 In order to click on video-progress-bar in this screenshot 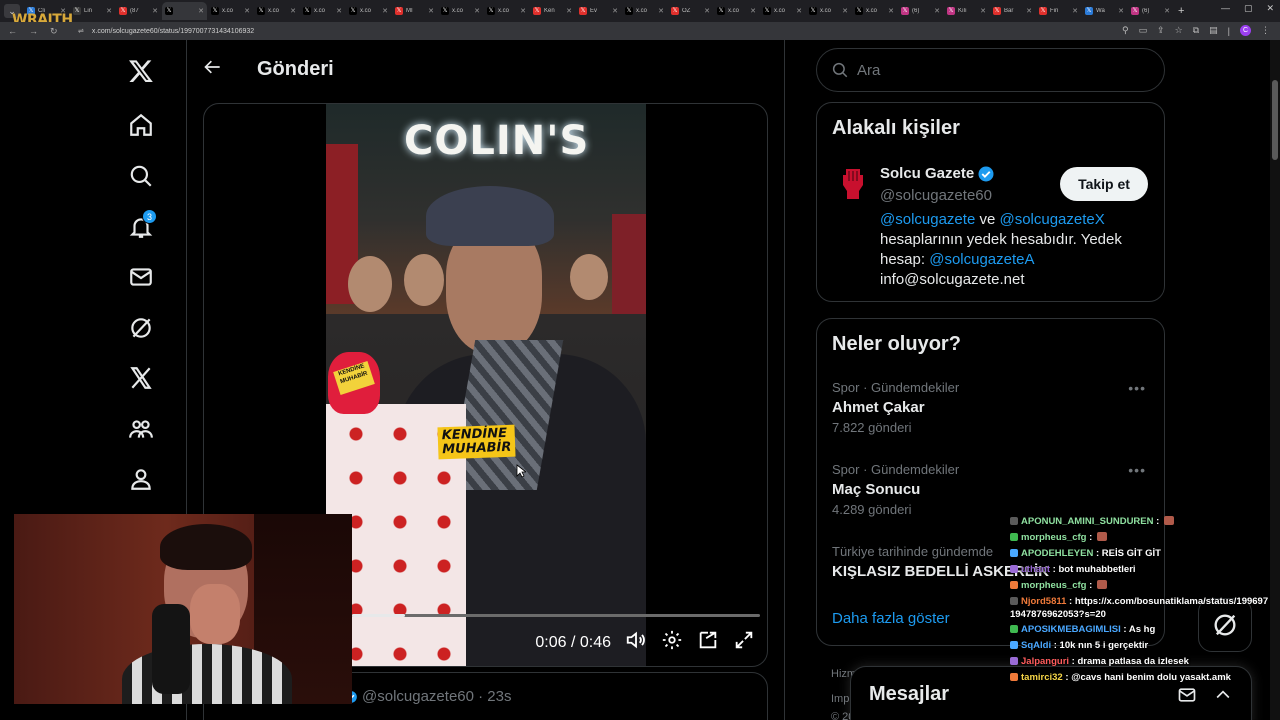, I will do `click(556, 615)`.